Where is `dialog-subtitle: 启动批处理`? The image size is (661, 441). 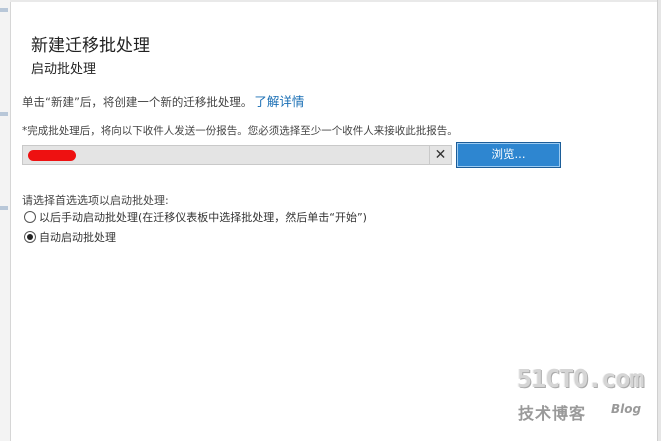 dialog-subtitle: 启动批处理 is located at coordinates (64, 69).